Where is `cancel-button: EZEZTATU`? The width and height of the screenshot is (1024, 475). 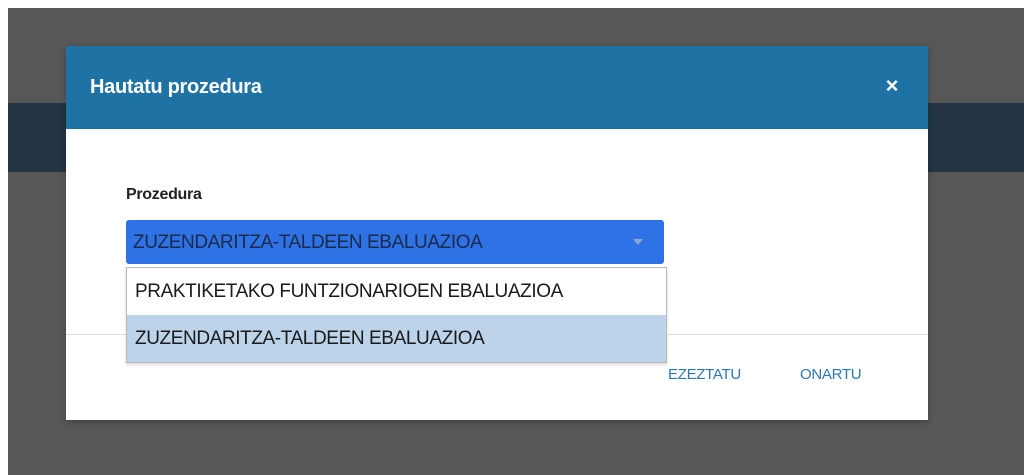 cancel-button: EZEZTATU is located at coordinates (704, 374).